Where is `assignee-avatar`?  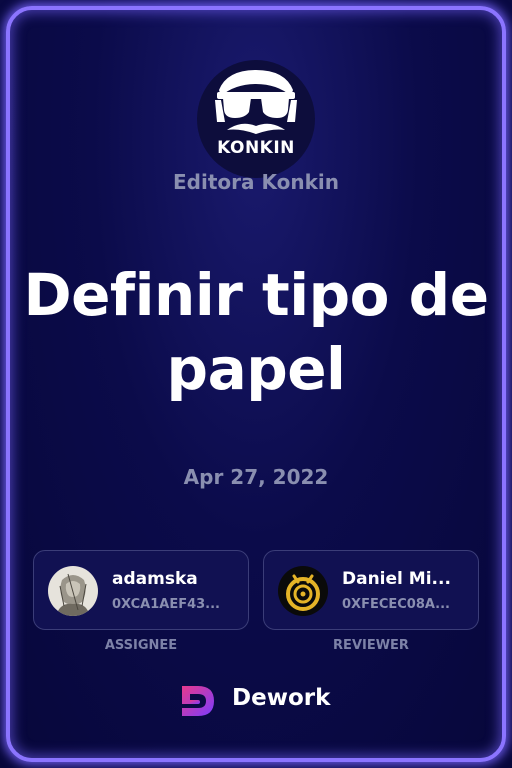
assignee-avatar is located at coordinates (73, 591).